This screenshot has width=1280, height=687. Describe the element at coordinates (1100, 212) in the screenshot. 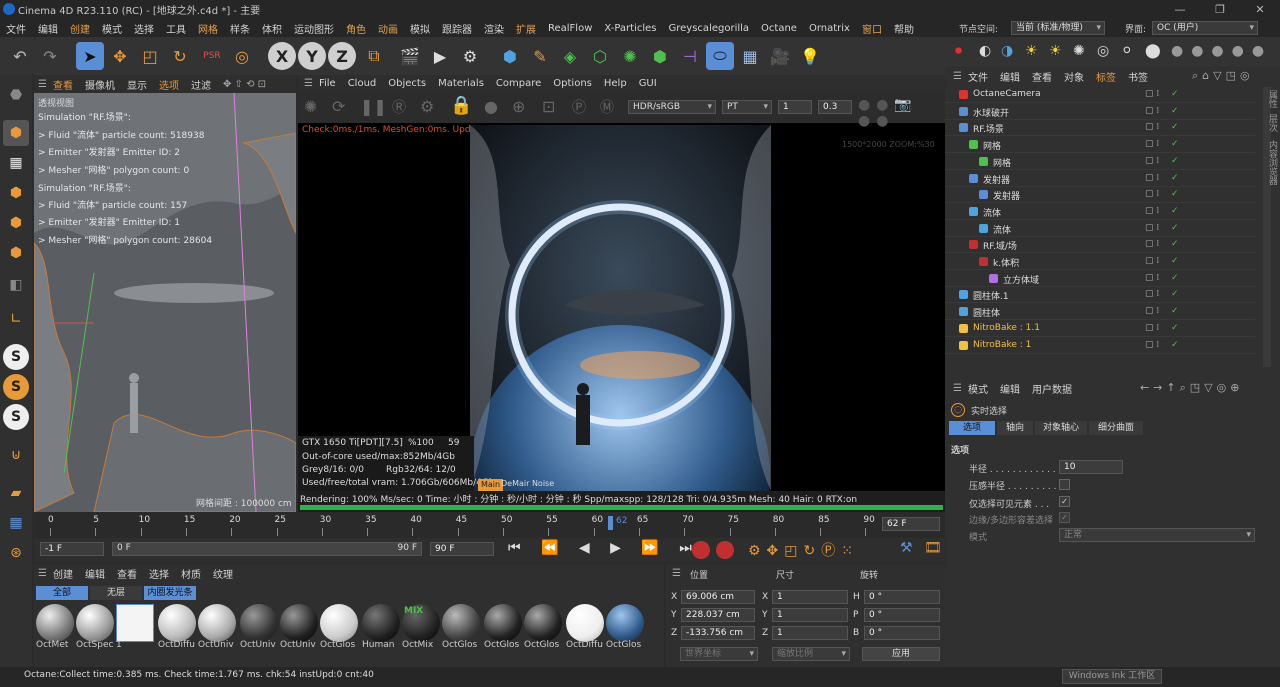

I see `object-row: 流体 ▢ ⁞ ✓` at that location.